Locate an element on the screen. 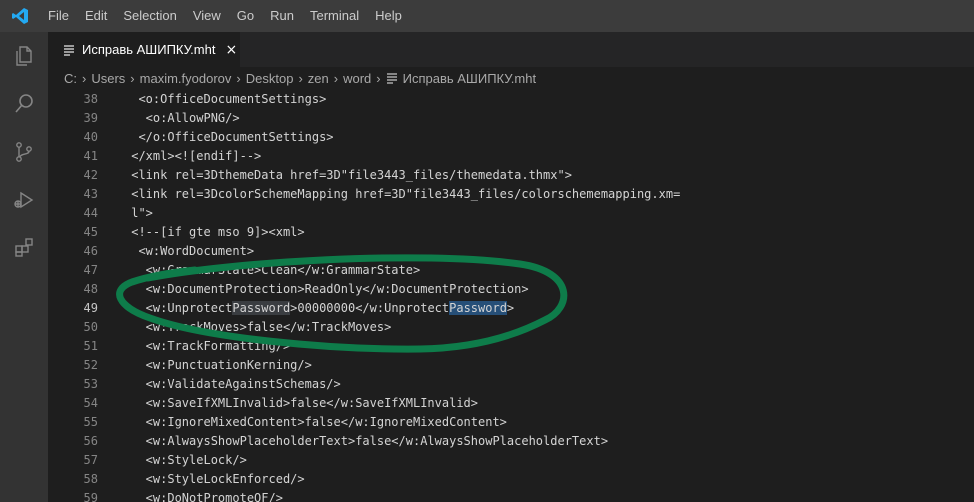 The height and width of the screenshot is (502, 974). line-number: 46 is located at coordinates (90, 251).